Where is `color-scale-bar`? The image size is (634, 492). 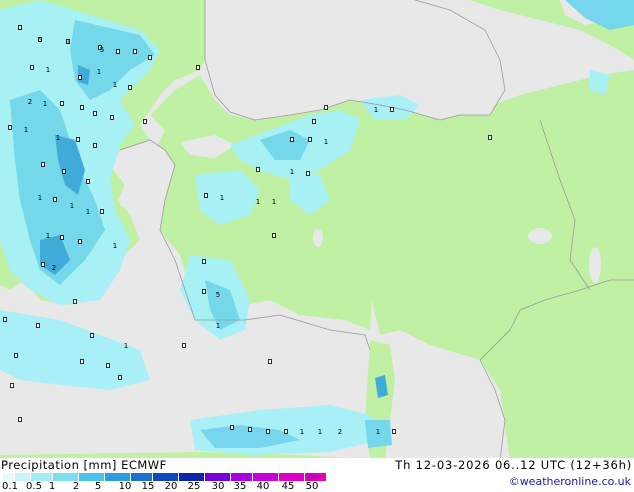 color-scale-bar is located at coordinates (165, 477).